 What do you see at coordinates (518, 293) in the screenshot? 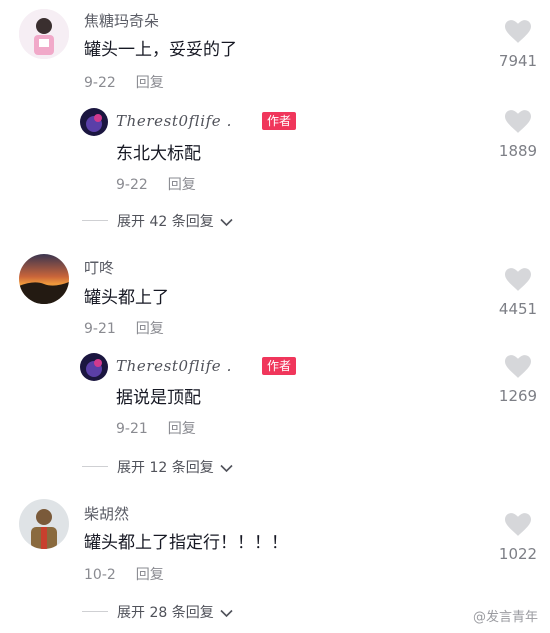
I see `like-button: 4451` at bounding box center [518, 293].